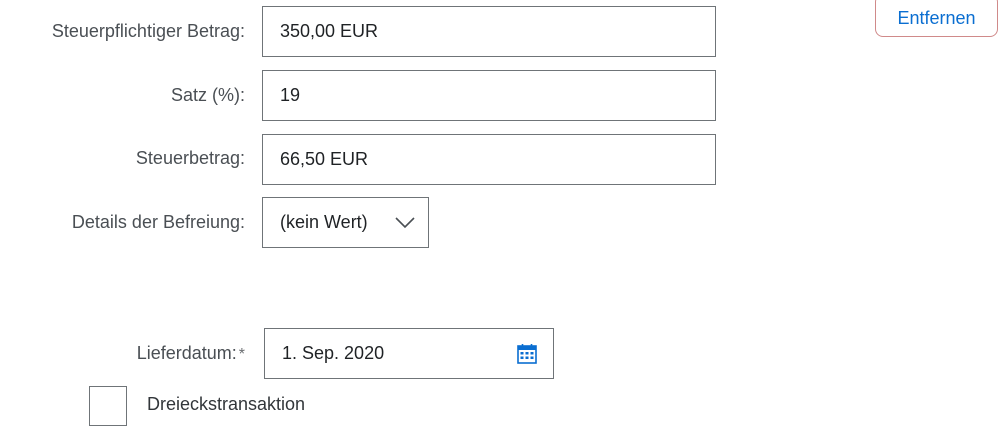 The width and height of the screenshot is (1000, 426). I want to click on rate-label: Satz (%):, so click(207, 95).